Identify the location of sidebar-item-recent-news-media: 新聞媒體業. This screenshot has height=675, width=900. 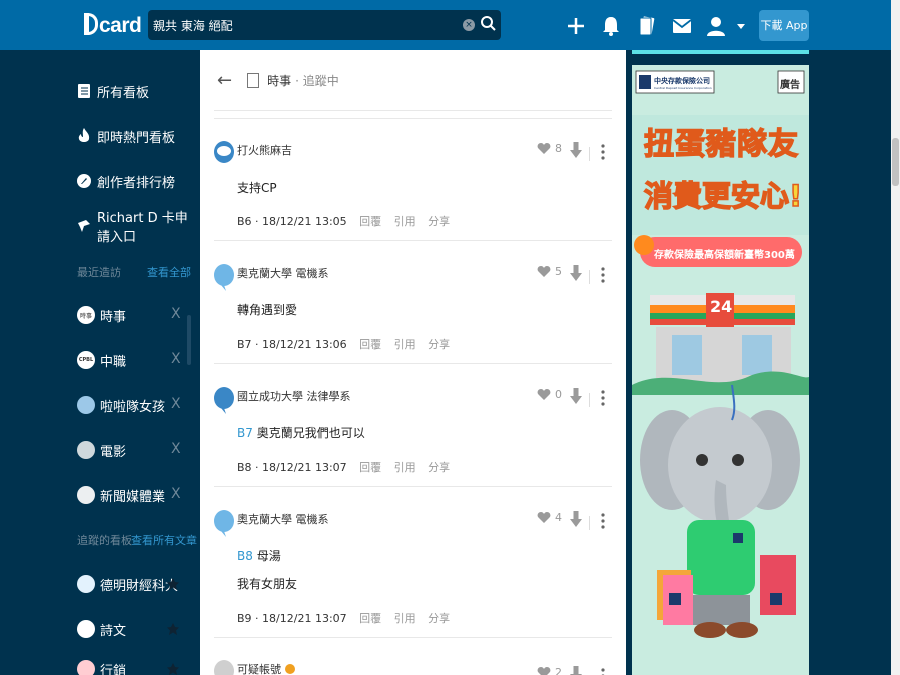
(121, 495).